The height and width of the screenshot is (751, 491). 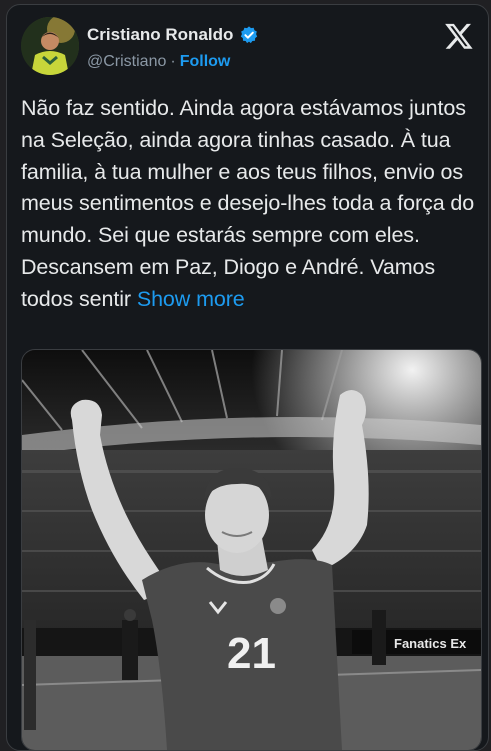 I want to click on author-name-row: Cristiano Ronaldo, so click(x=173, y=35).